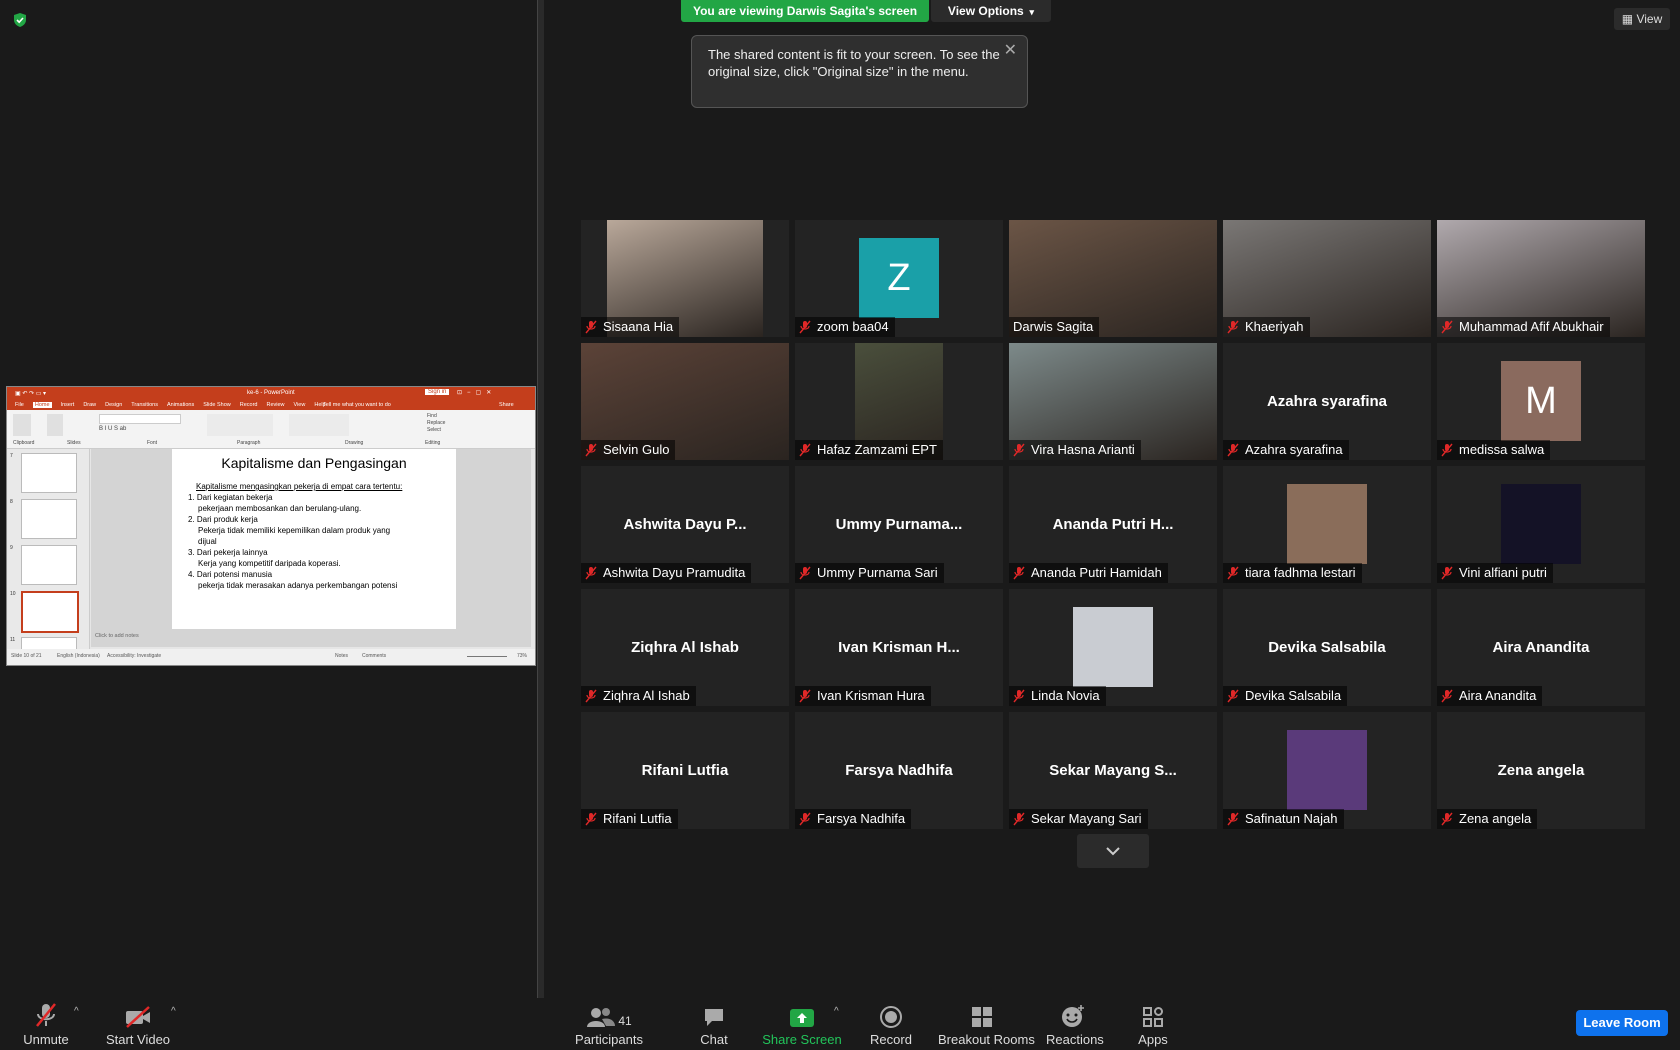 This screenshot has width=1680, height=1050. What do you see at coordinates (1327, 278) in the screenshot?
I see `participant-tile: Khaeriyah` at bounding box center [1327, 278].